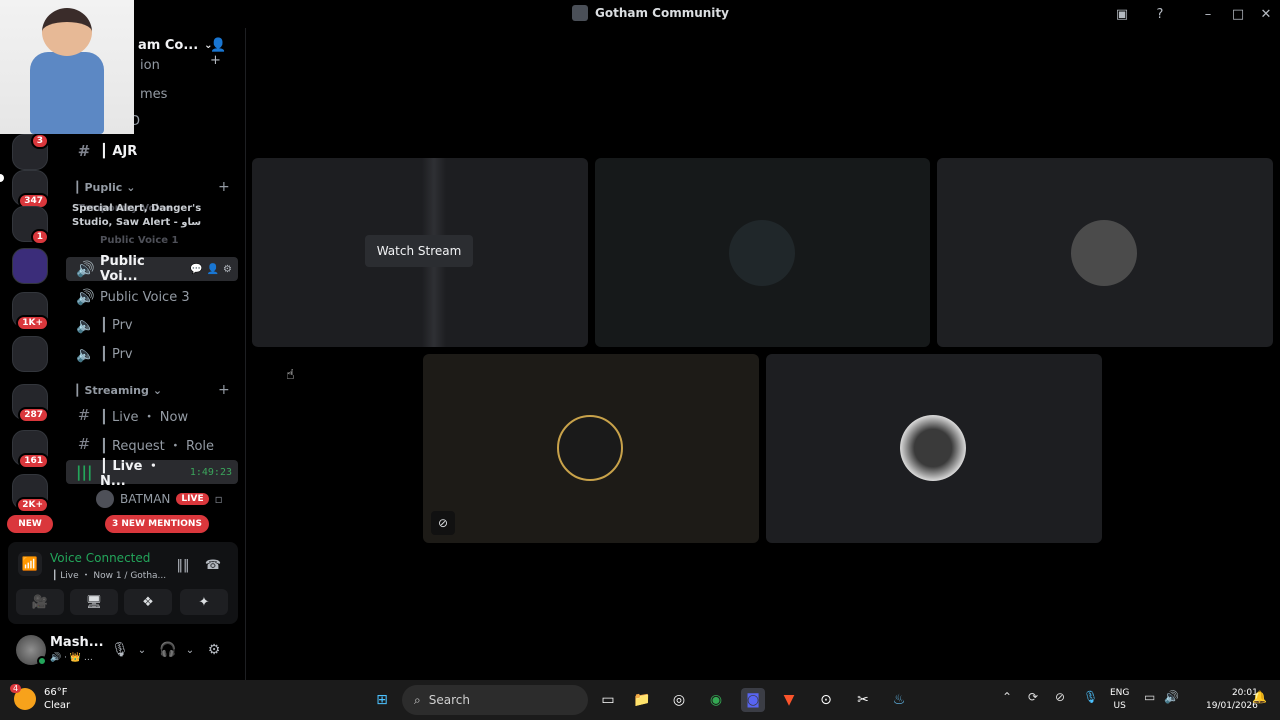 This screenshot has height=720, width=1280. Describe the element at coordinates (159, 499) in the screenshot. I see `voice-user-batman: BATMAN LIVE ▫` at that location.